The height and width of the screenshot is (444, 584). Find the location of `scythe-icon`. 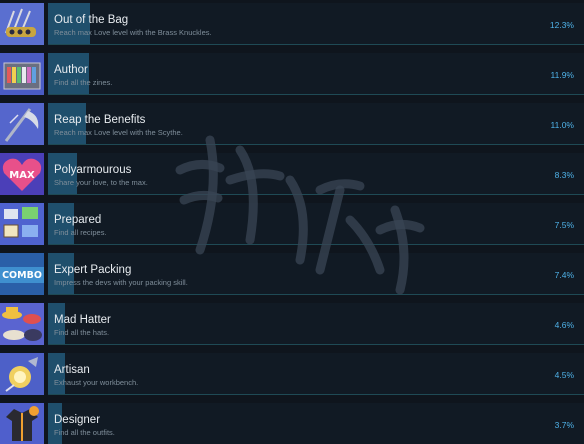

scythe-icon is located at coordinates (22, 124).